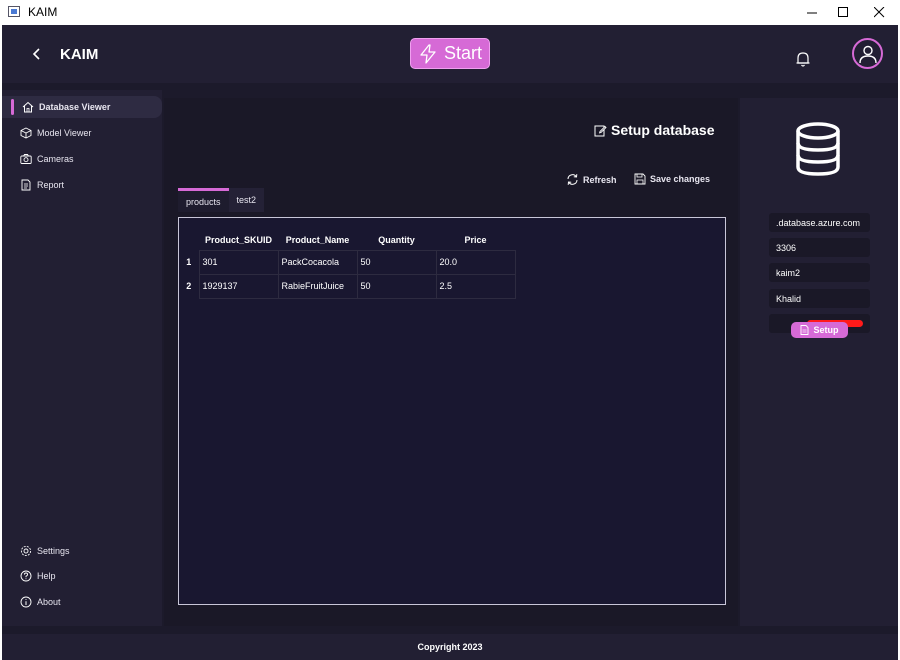  I want to click on start-button-label: Start, so click(462, 53).